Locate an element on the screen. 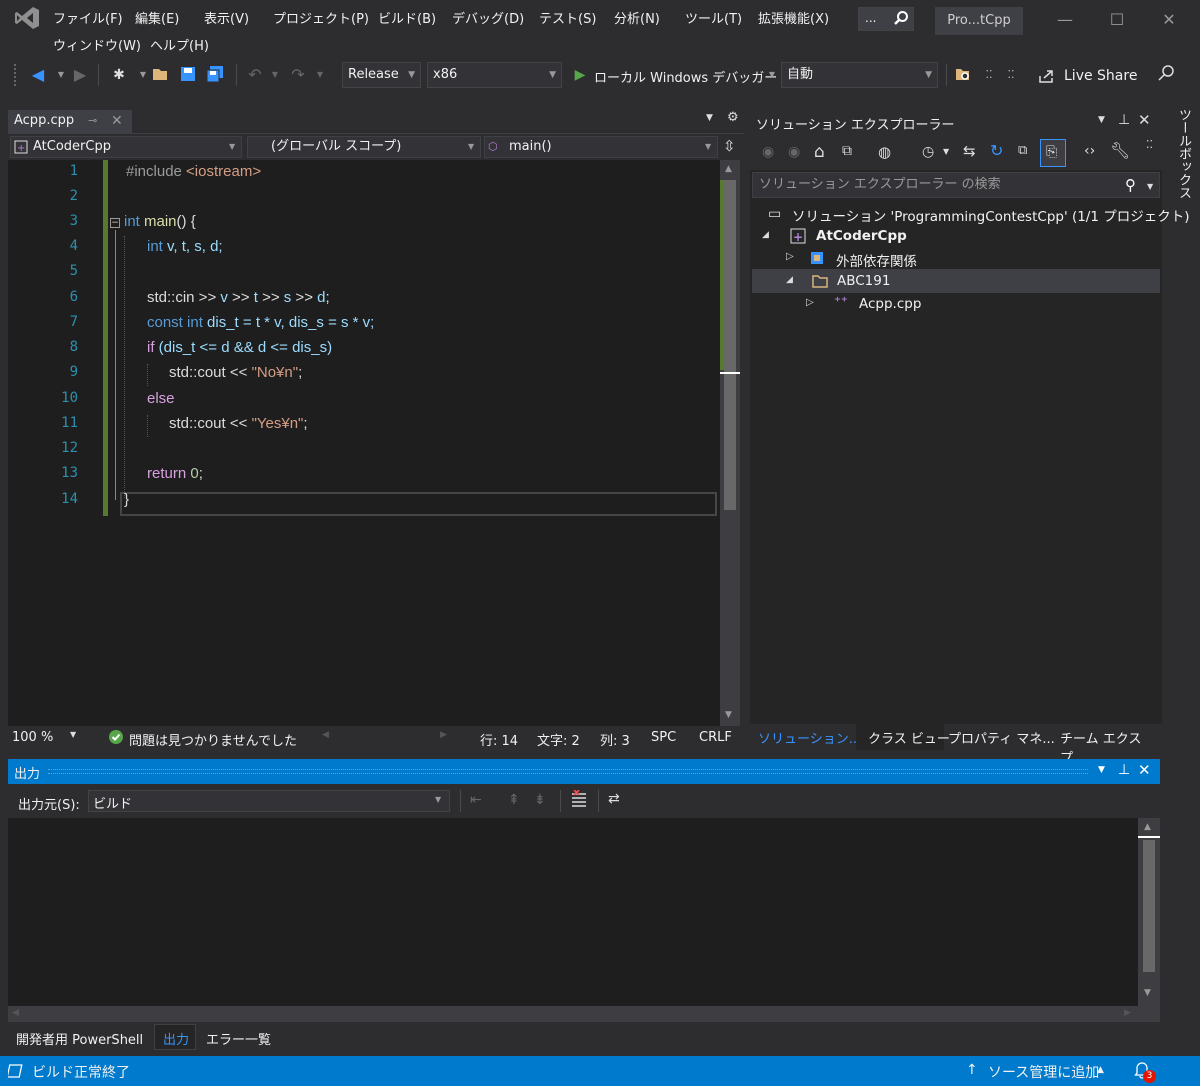 The width and height of the screenshot is (1200, 1086). debug-target-dropdown-icon: ▼ is located at coordinates (772, 75).